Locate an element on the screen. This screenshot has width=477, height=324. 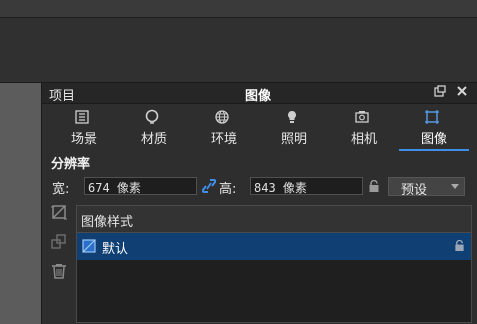
chevron-down-icon is located at coordinates (455, 186).